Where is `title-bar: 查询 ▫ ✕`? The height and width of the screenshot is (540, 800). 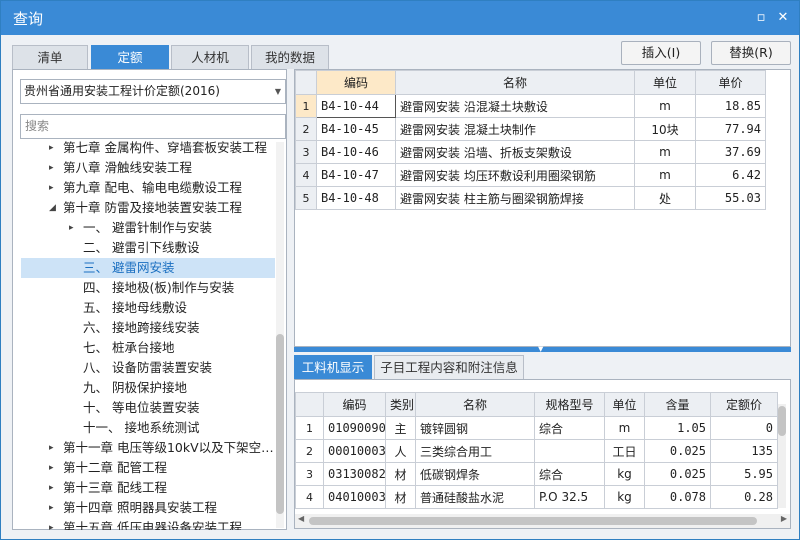 title-bar: 查询 ▫ ✕ is located at coordinates (400, 18).